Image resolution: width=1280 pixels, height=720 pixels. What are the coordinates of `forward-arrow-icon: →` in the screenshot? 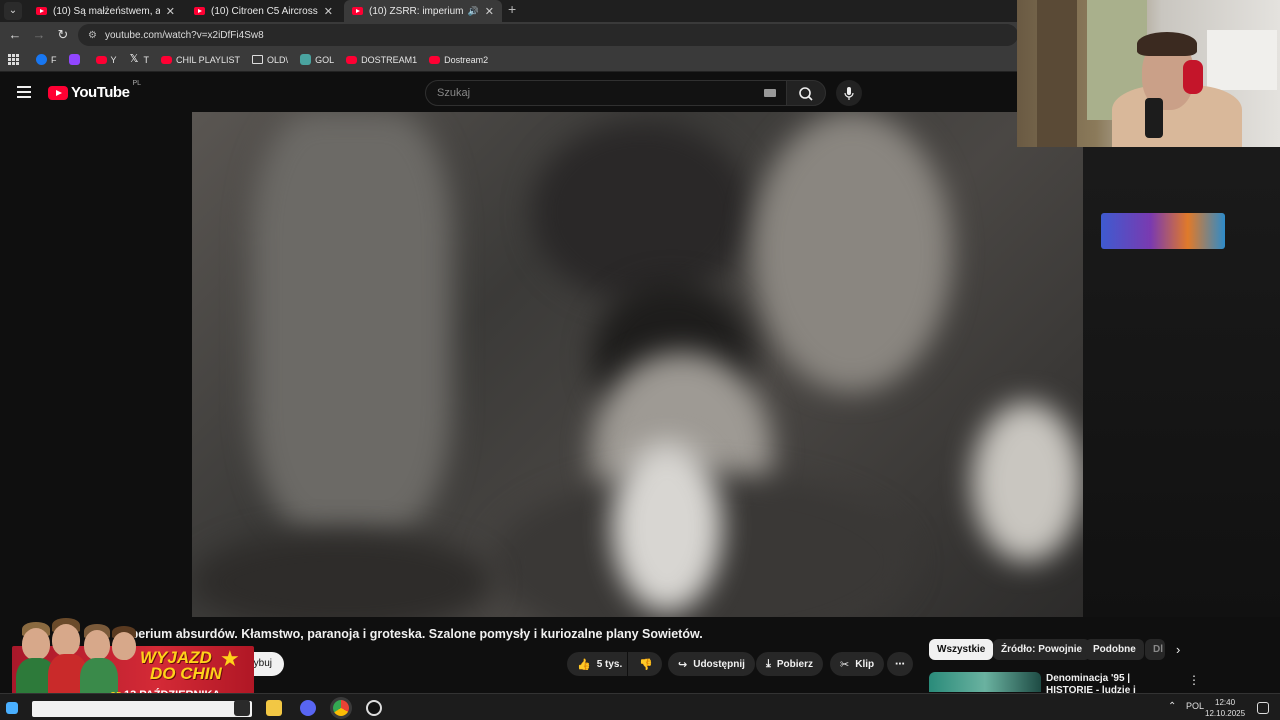 It's located at (39, 35).